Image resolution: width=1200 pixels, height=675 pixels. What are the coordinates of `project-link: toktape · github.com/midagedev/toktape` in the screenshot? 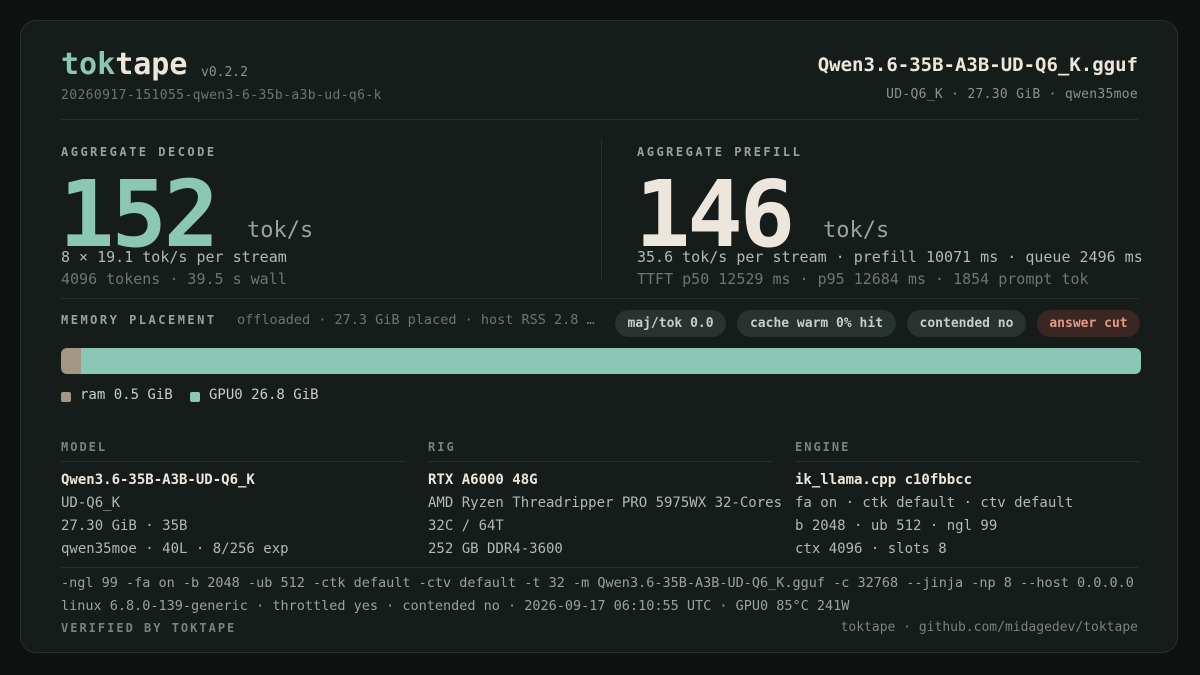 It's located at (989, 627).